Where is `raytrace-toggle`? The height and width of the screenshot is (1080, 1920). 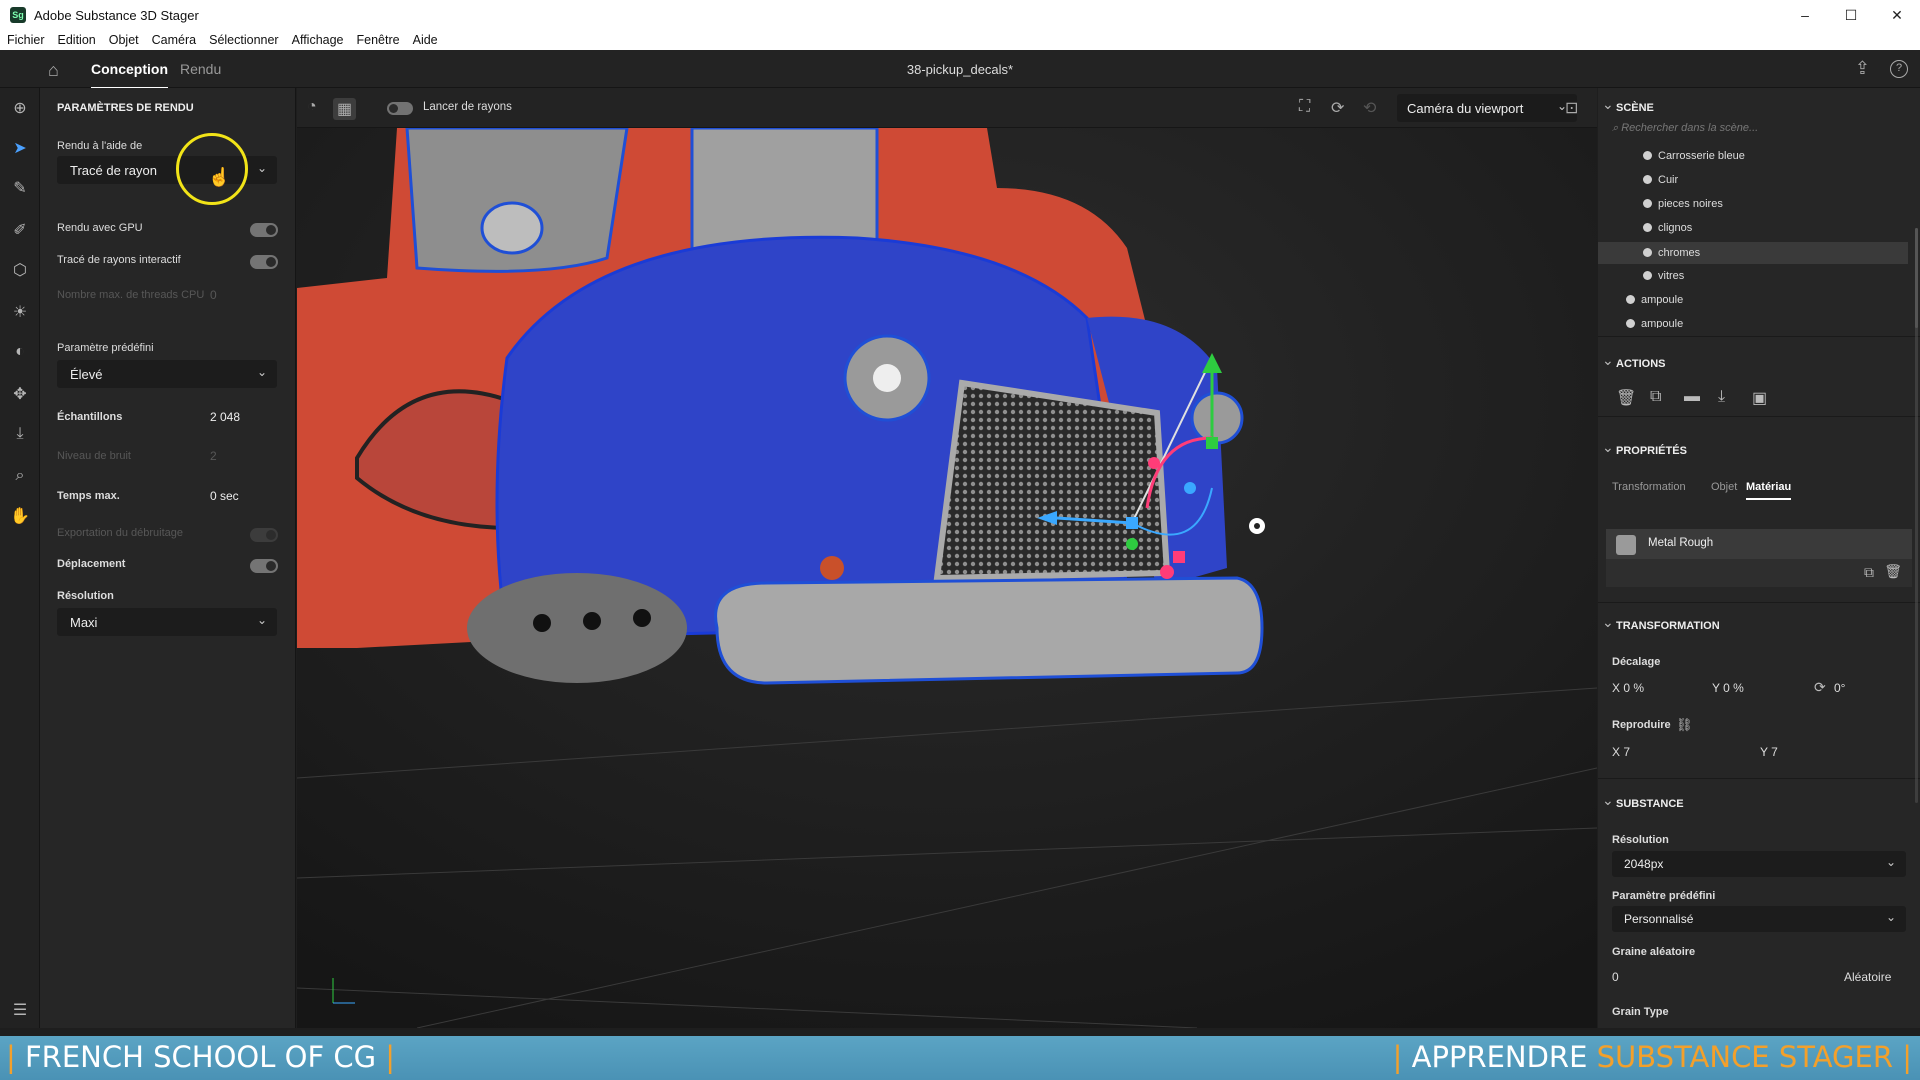 raytrace-toggle is located at coordinates (400, 108).